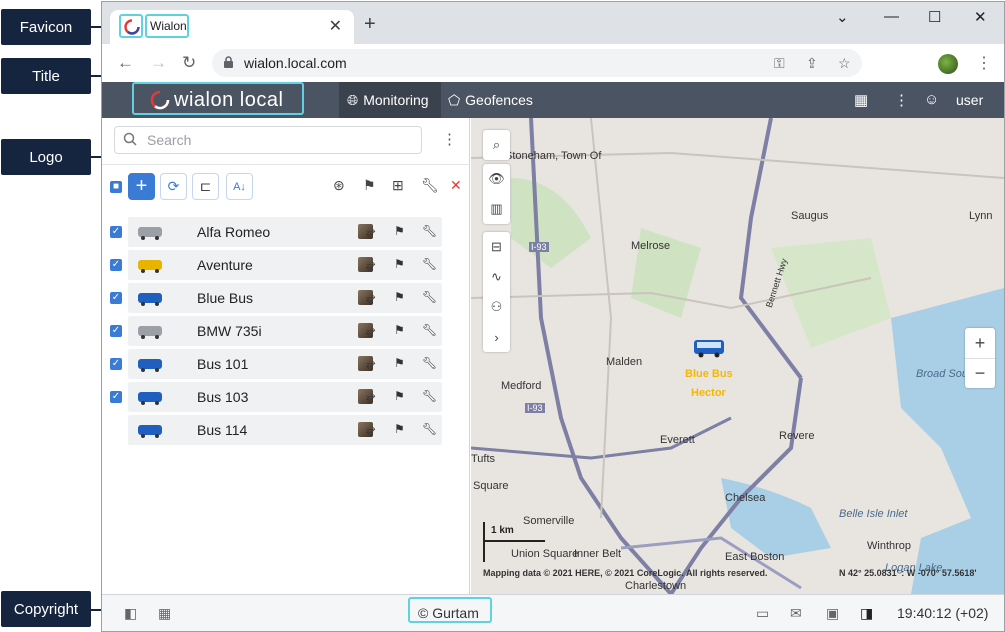  I want to click on layout-panel-icon: ◧, so click(130, 613).